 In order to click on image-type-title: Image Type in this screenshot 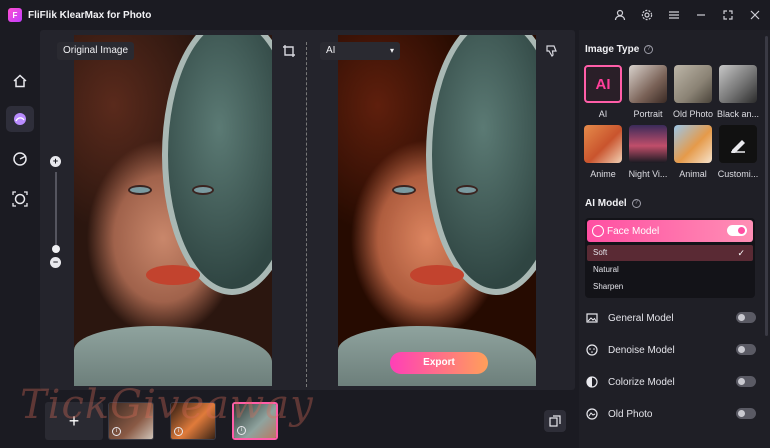, I will do `click(612, 49)`.